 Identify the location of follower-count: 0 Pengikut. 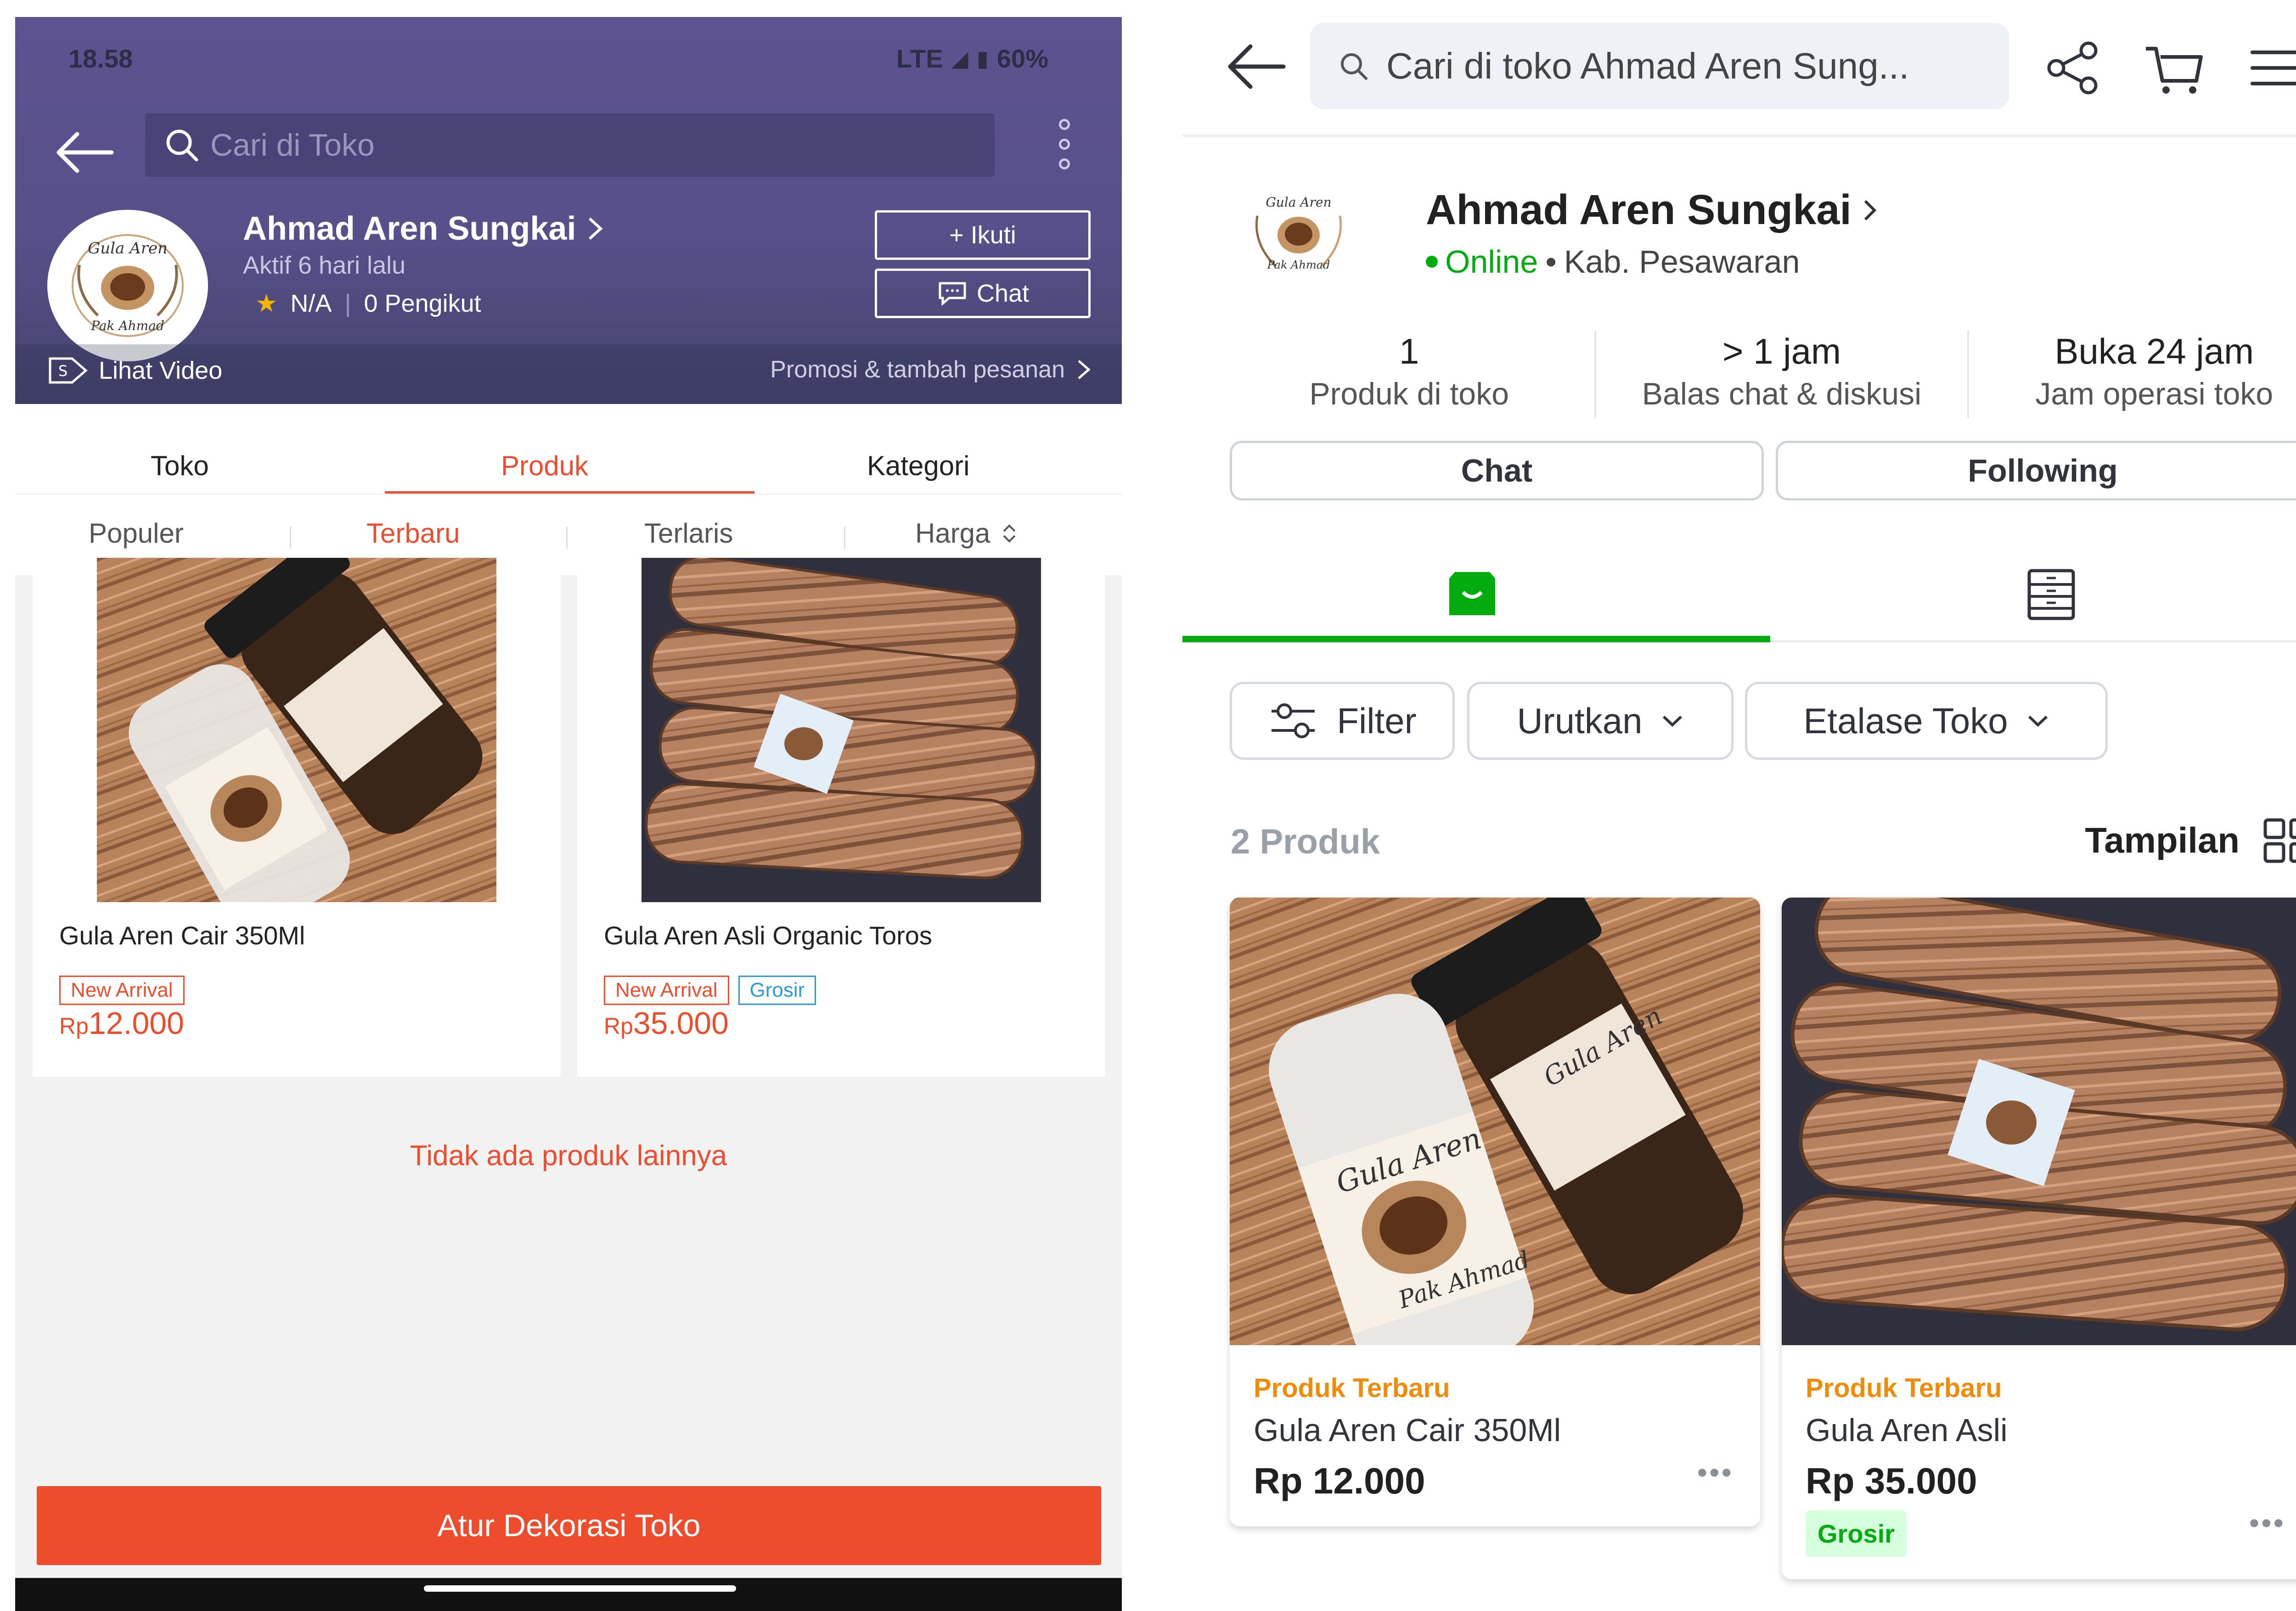
(422, 303).